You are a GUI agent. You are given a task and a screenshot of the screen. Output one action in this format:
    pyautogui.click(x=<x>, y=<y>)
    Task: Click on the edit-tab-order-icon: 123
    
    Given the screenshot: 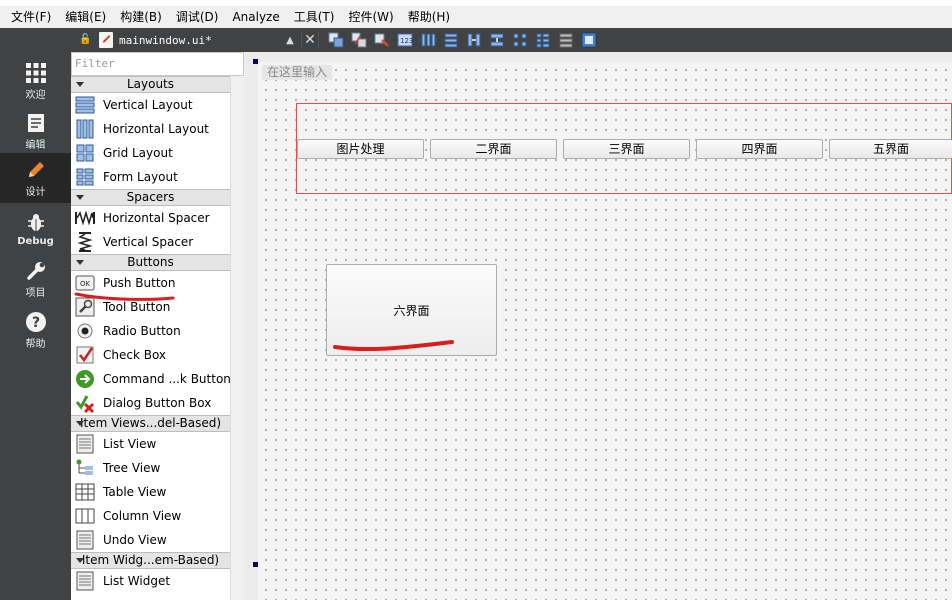 What is the action you would take?
    pyautogui.click(x=405, y=40)
    